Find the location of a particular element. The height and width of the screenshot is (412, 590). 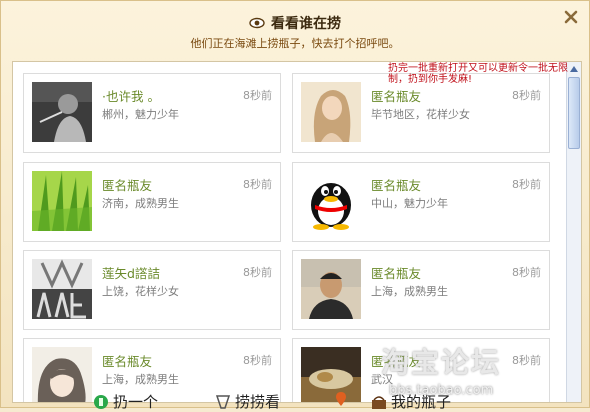

eye-icon is located at coordinates (257, 23).